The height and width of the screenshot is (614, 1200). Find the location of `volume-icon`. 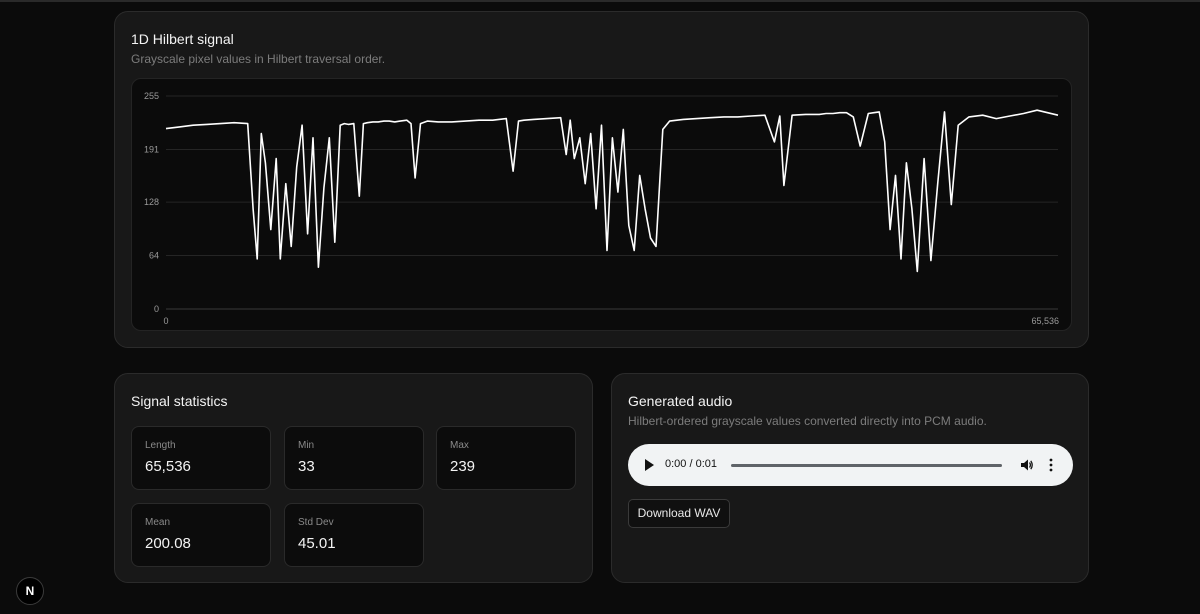

volume-icon is located at coordinates (1027, 465).